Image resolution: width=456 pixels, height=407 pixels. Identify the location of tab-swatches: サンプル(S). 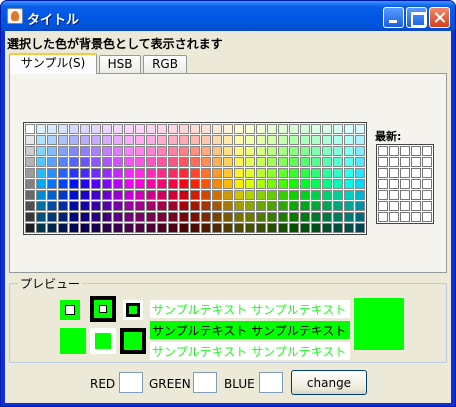
(53, 63).